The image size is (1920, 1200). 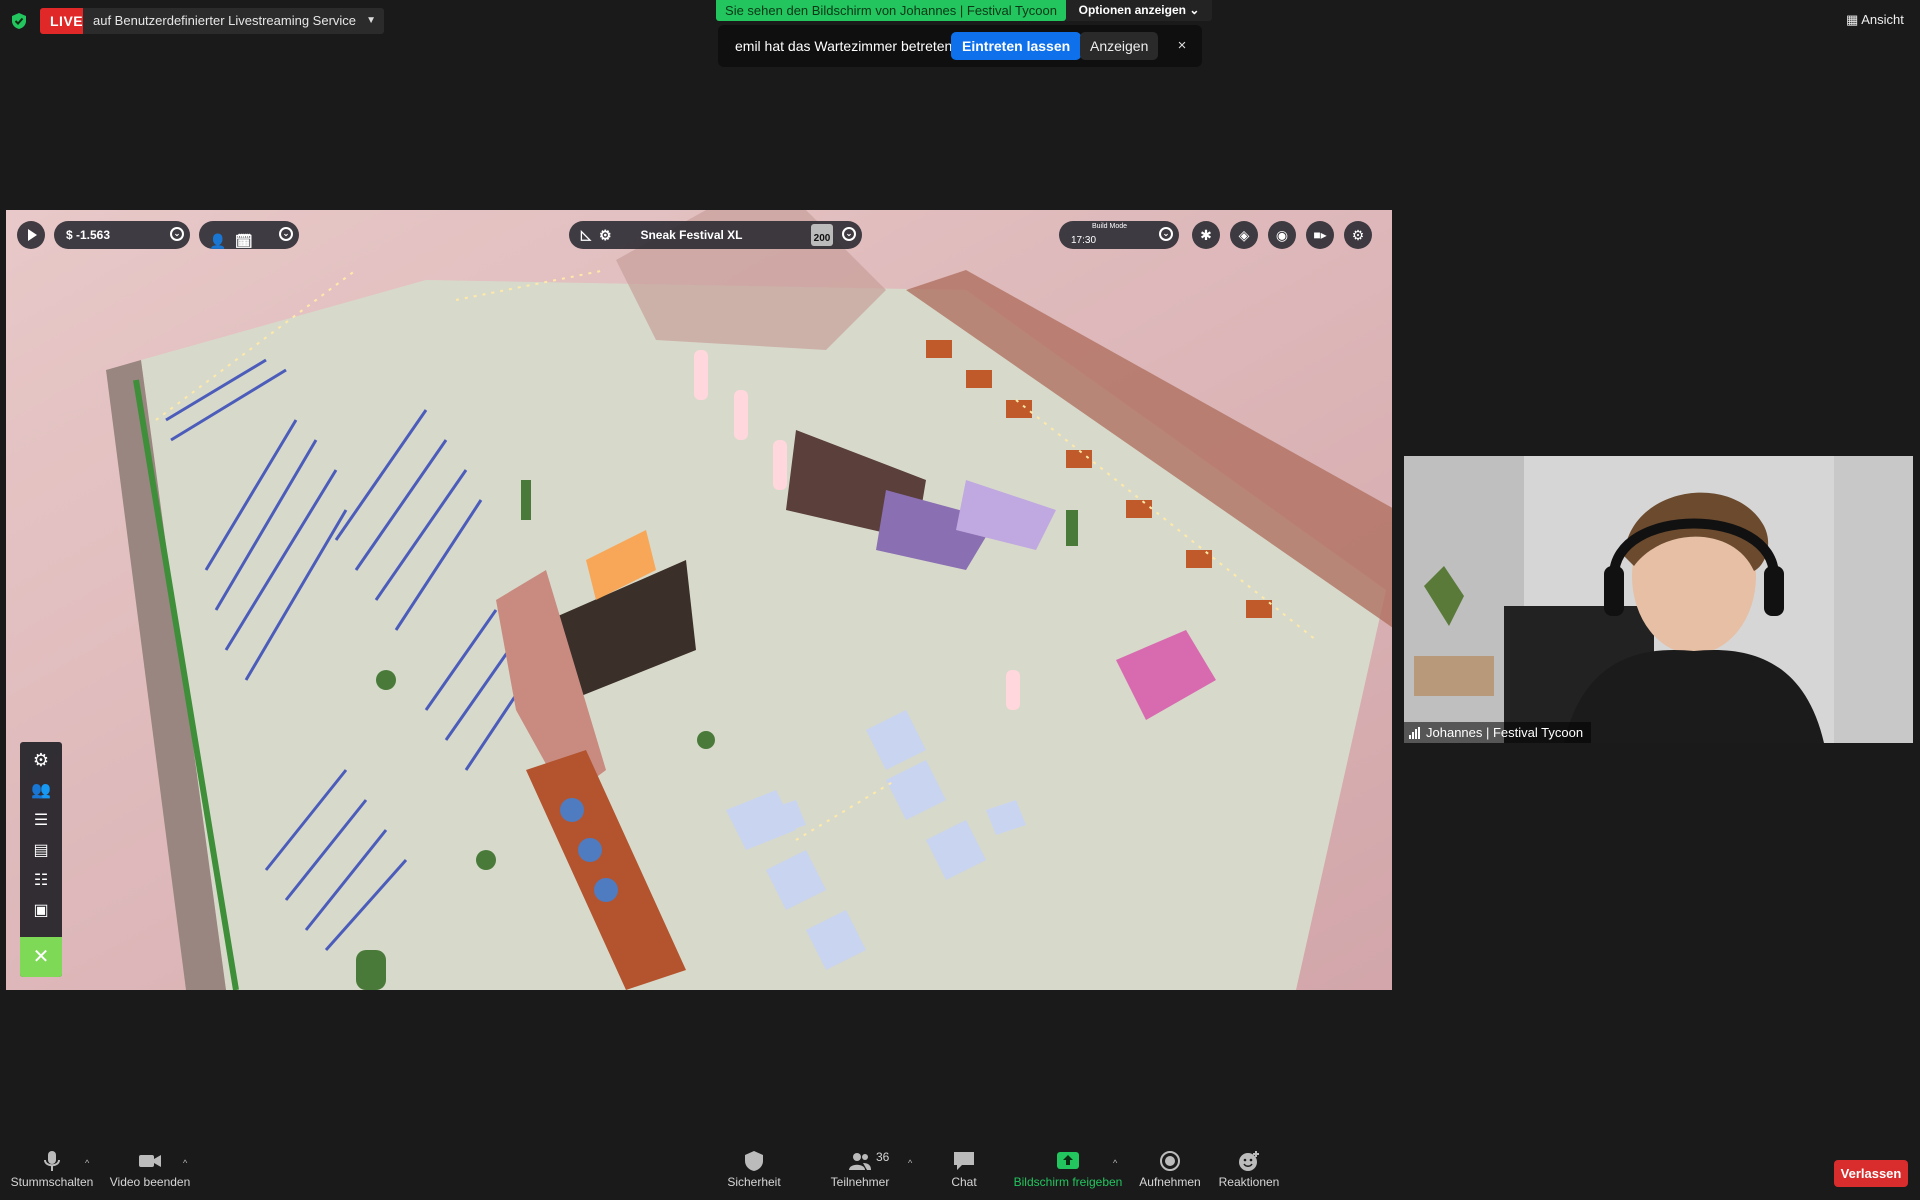 I want to click on staff-icon: 👥, so click(x=41, y=792).